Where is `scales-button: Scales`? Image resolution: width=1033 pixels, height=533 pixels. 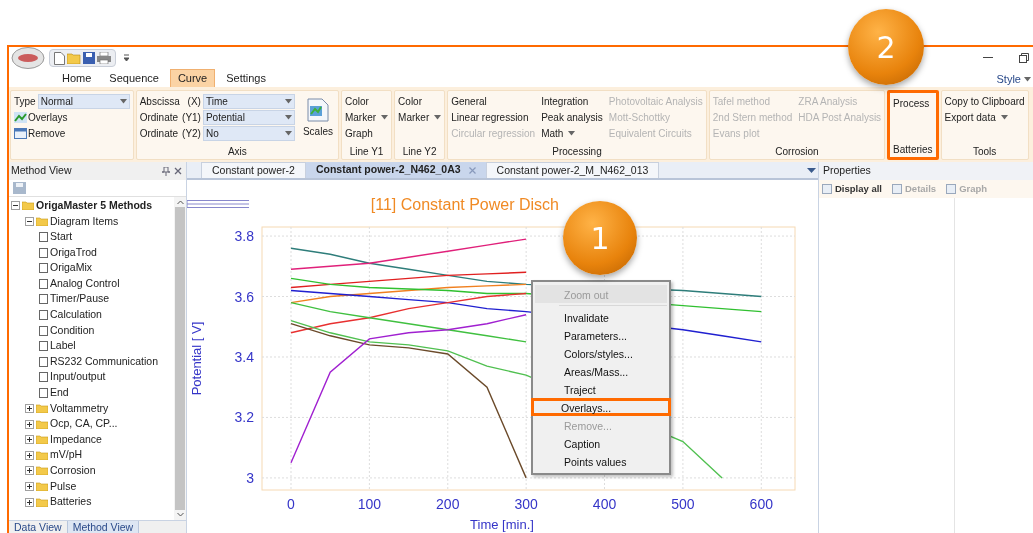 scales-button: Scales is located at coordinates (317, 118).